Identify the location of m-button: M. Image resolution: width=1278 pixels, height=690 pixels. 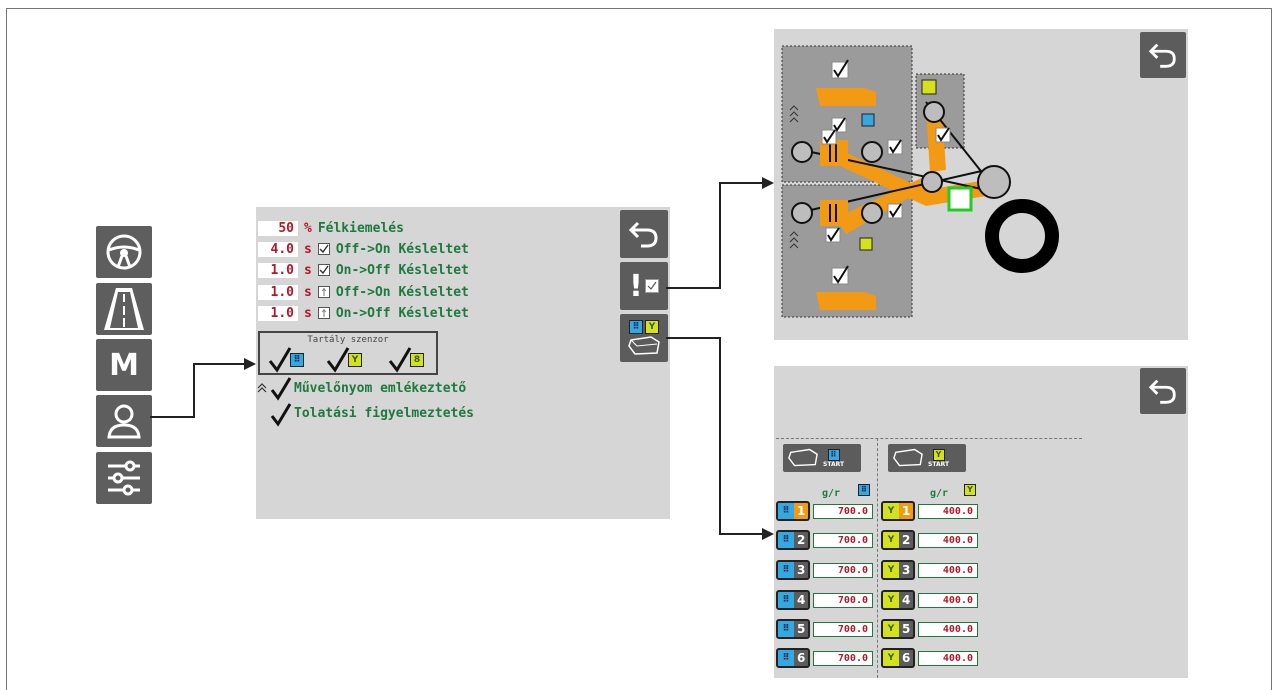
(124, 365).